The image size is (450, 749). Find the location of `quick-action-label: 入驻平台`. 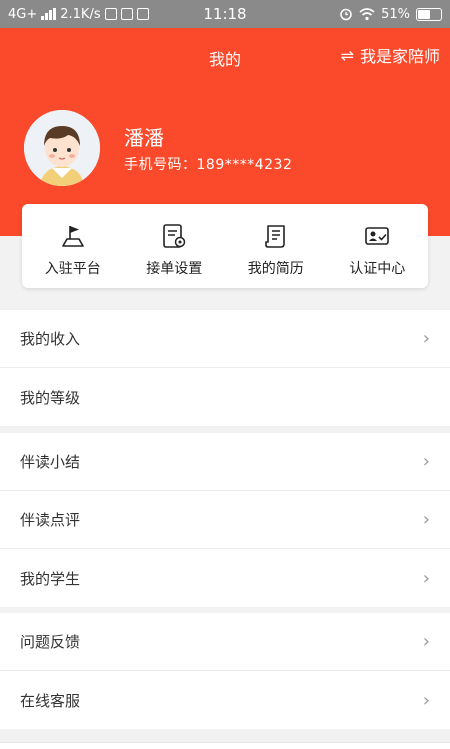

quick-action-label: 入驻平台 is located at coordinates (72, 269).